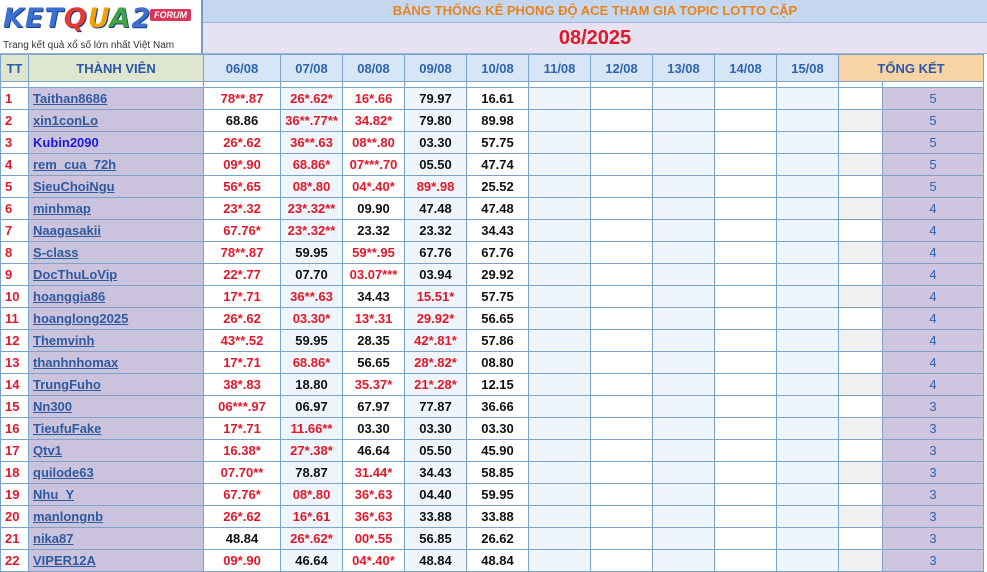  Describe the element at coordinates (311, 362) in the screenshot. I see `result-cell: 68.86*` at that location.